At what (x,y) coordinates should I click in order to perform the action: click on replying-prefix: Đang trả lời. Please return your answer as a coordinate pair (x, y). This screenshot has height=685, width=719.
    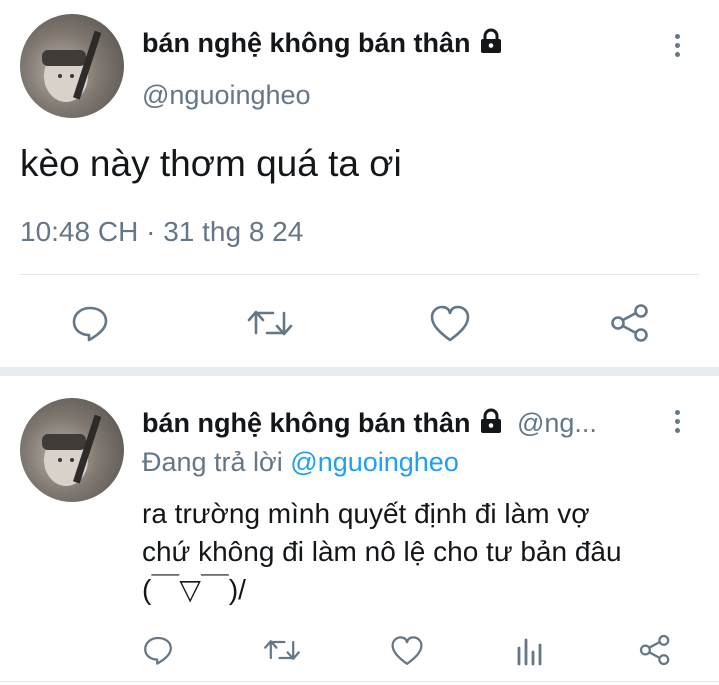
    Looking at the image, I should click on (212, 462).